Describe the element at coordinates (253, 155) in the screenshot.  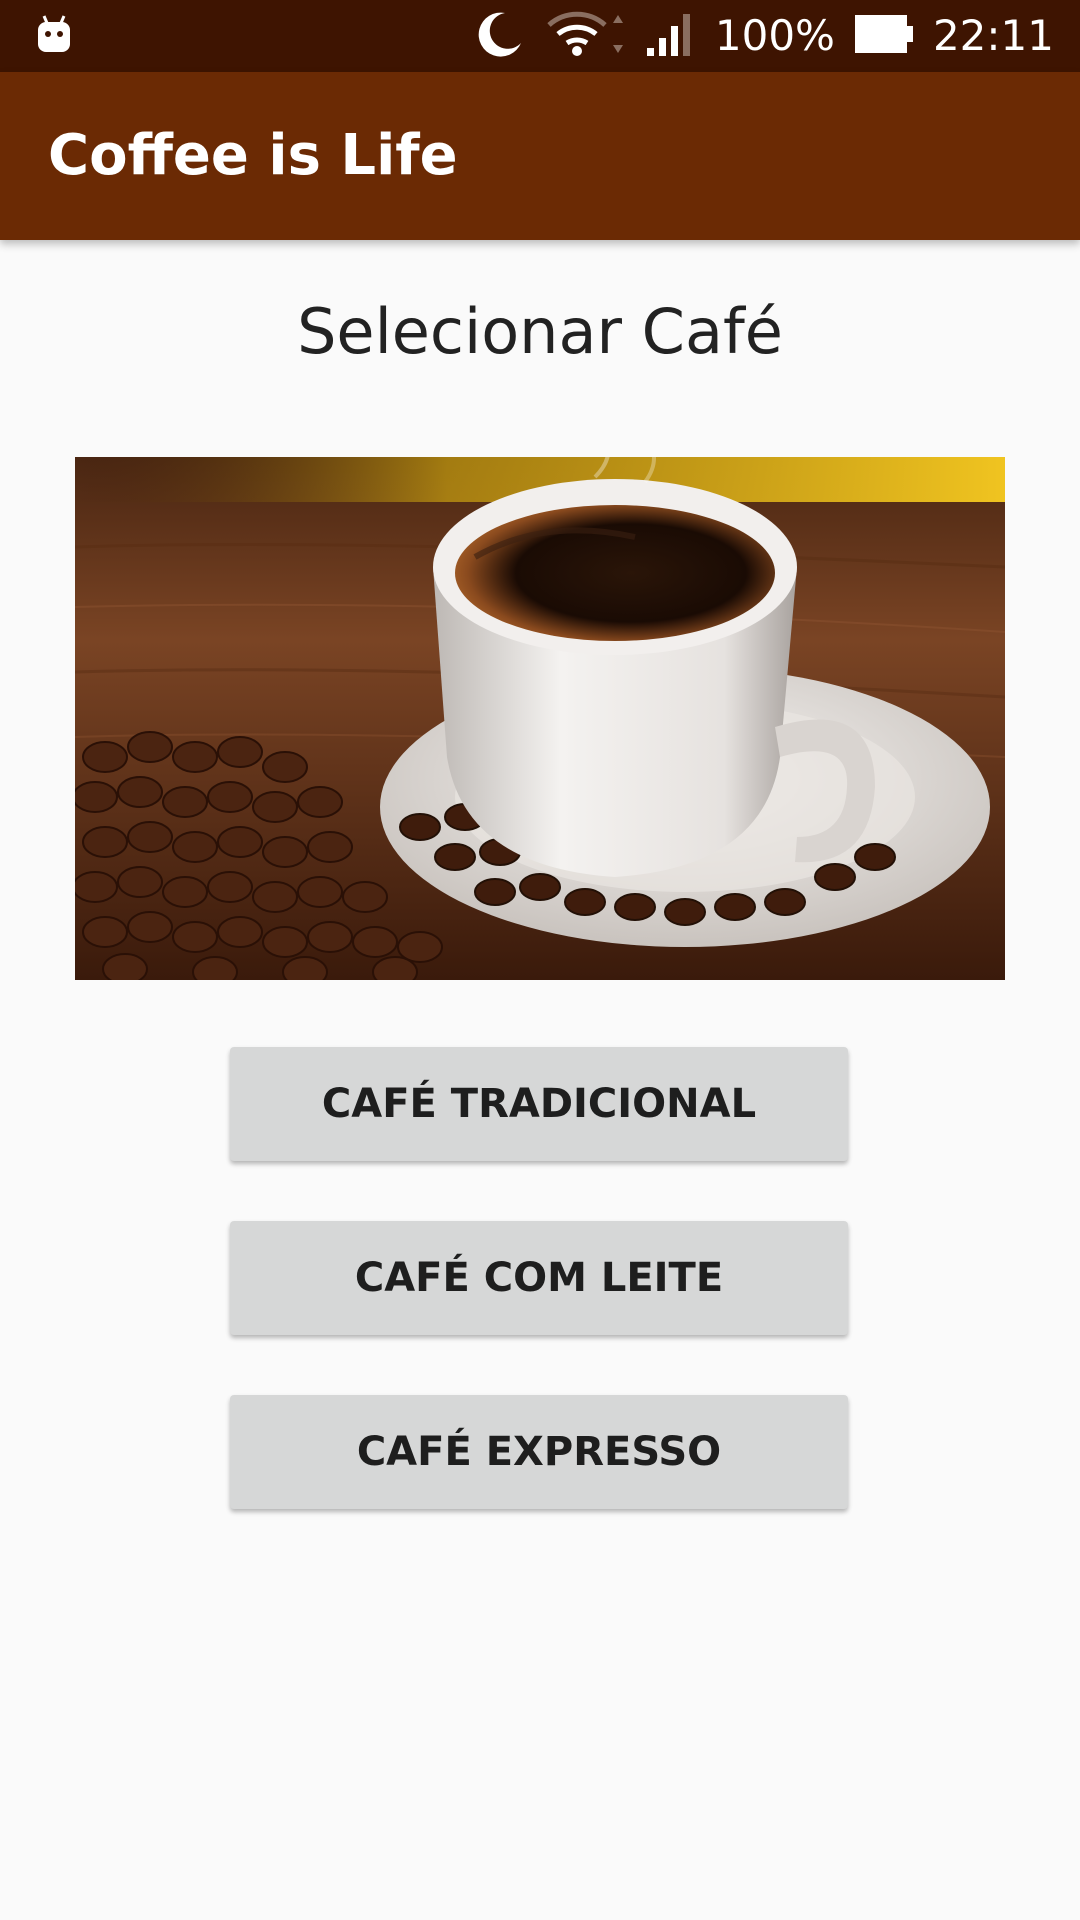
I see `app-title: Coffee is Life` at that location.